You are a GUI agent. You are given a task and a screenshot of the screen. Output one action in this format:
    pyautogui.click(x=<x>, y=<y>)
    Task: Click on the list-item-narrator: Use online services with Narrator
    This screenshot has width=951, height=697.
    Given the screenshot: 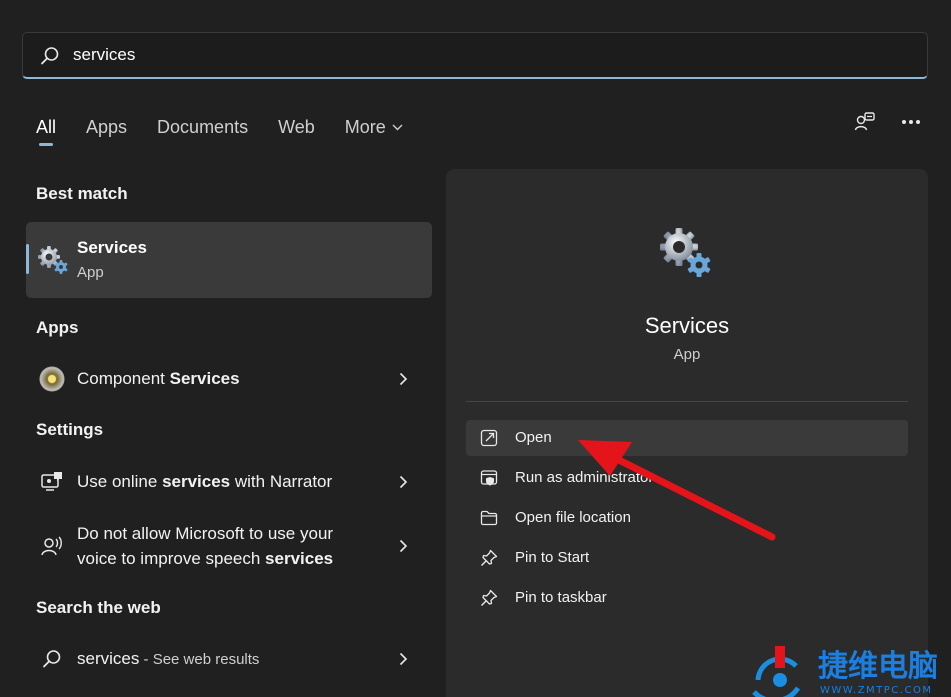 What is the action you would take?
    pyautogui.click(x=229, y=482)
    